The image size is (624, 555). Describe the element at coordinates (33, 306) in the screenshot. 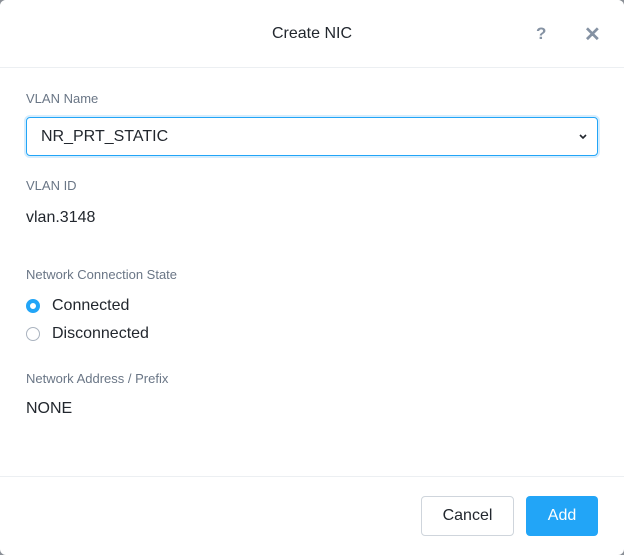

I see `radio-selected-icon` at that location.